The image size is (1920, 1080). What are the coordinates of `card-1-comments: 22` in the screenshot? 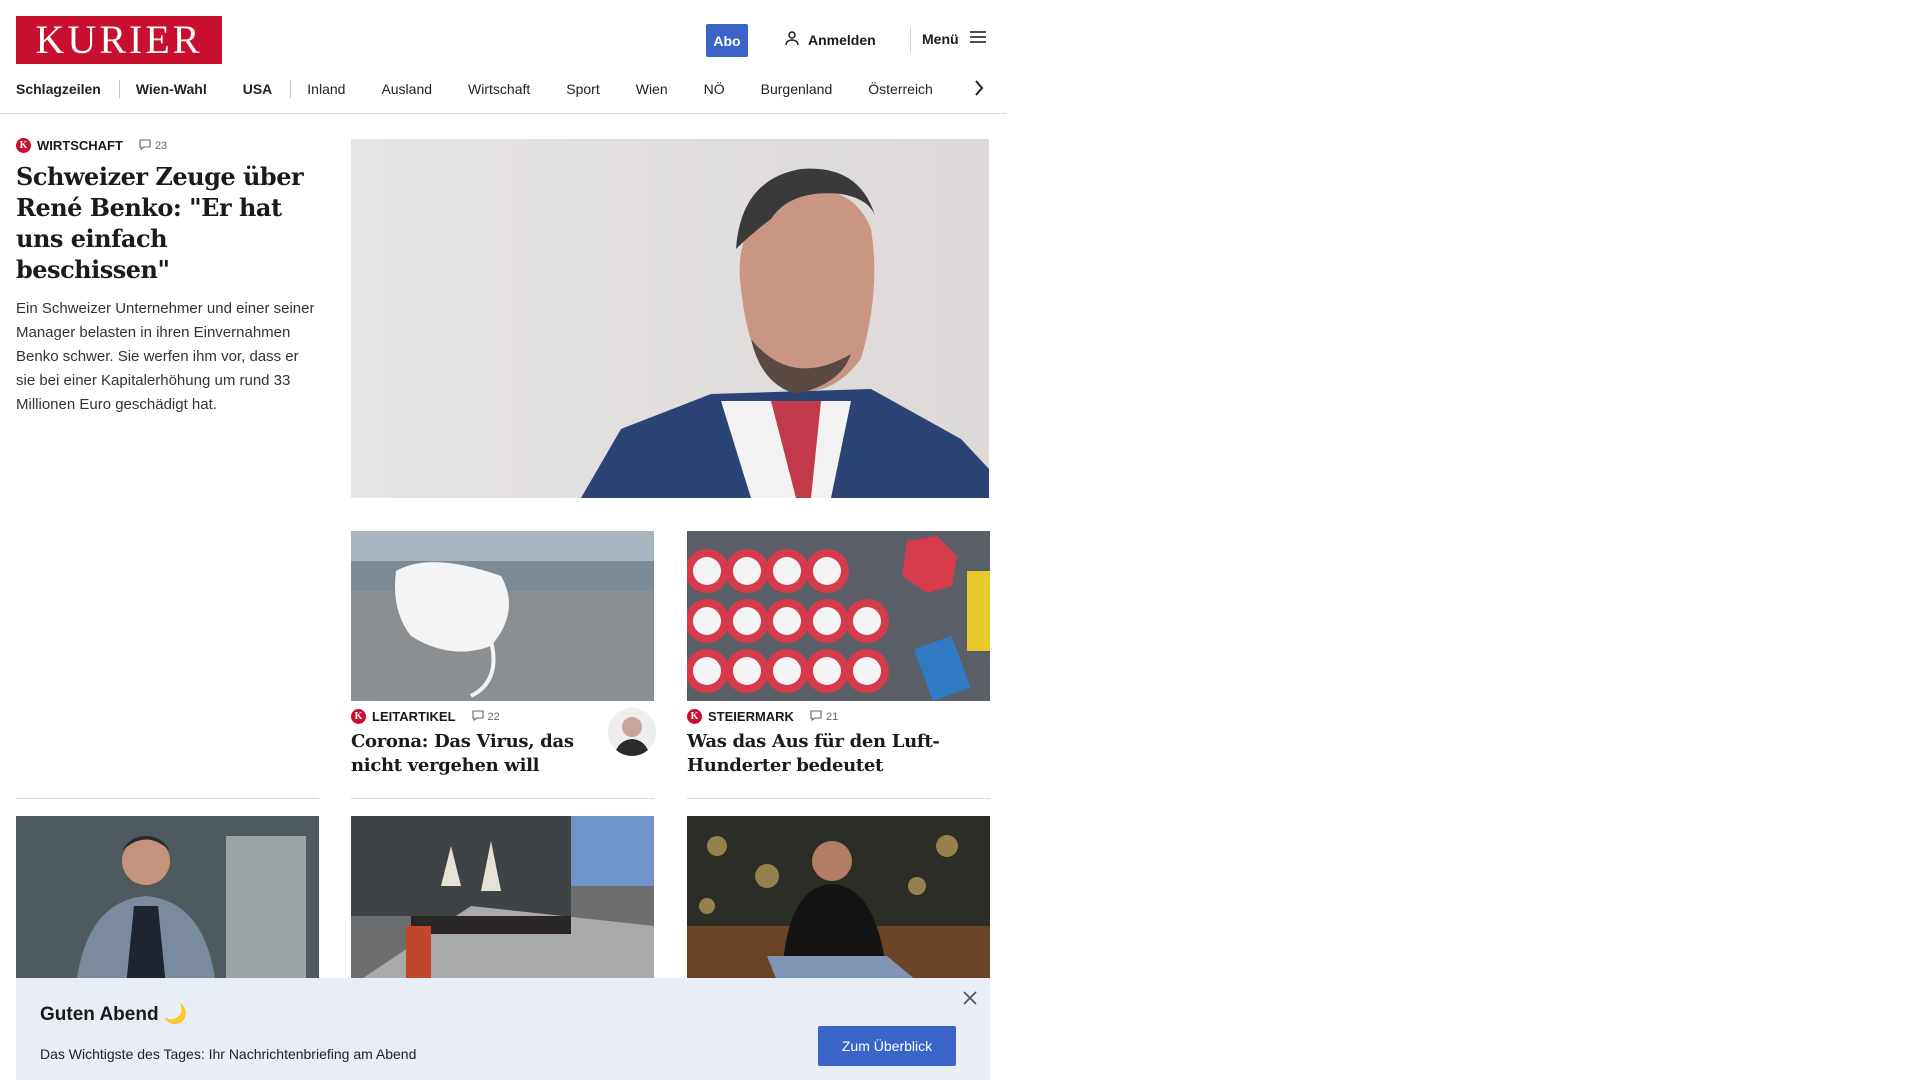 It's located at (493, 716).